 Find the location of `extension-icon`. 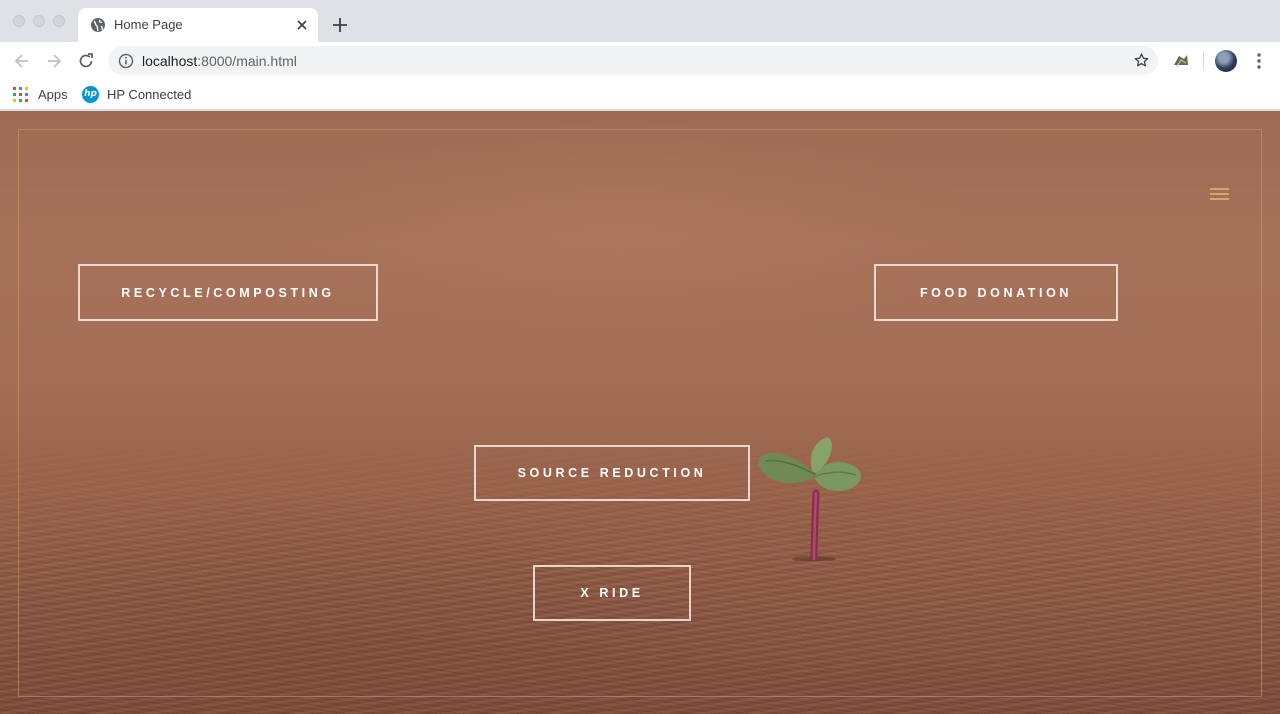

extension-icon is located at coordinates (1181, 61).